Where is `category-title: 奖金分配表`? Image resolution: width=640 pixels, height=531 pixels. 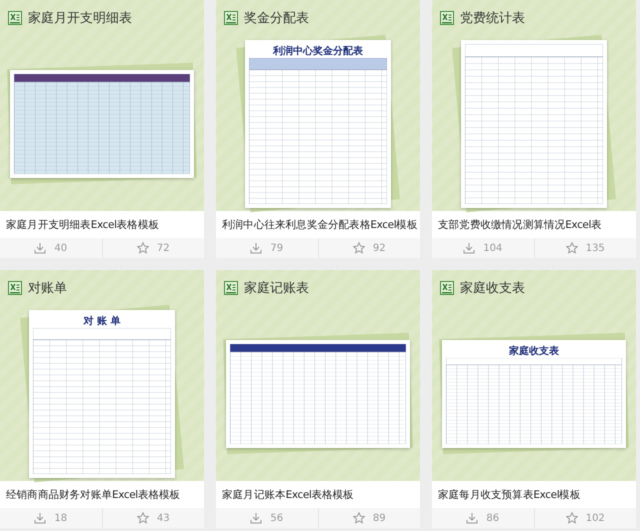 category-title: 奖金分配表 is located at coordinates (276, 18).